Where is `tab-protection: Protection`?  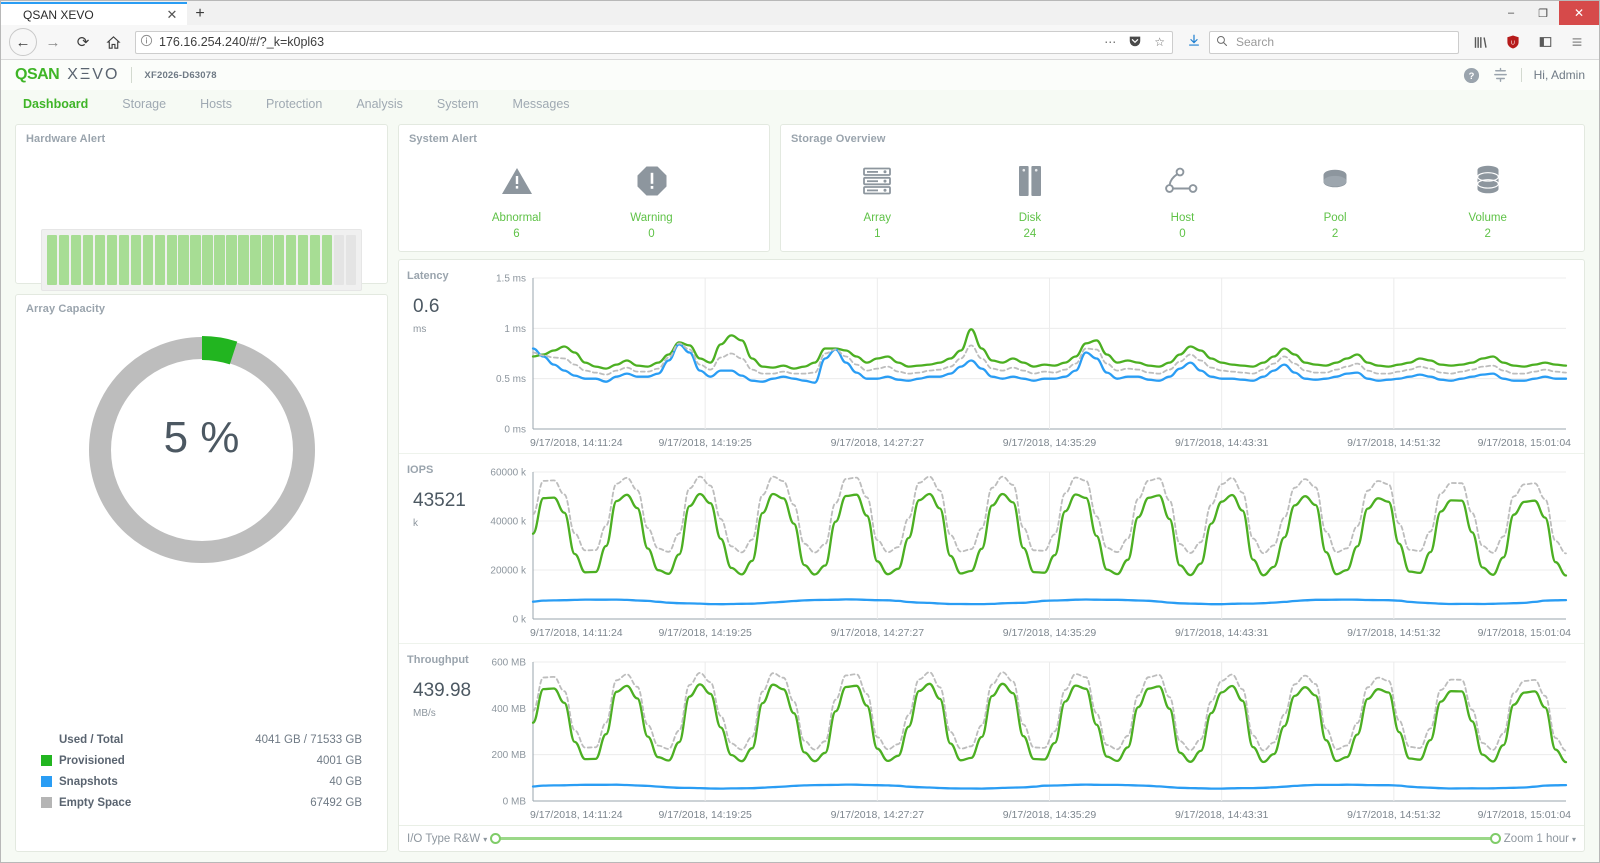 tab-protection: Protection is located at coordinates (294, 104).